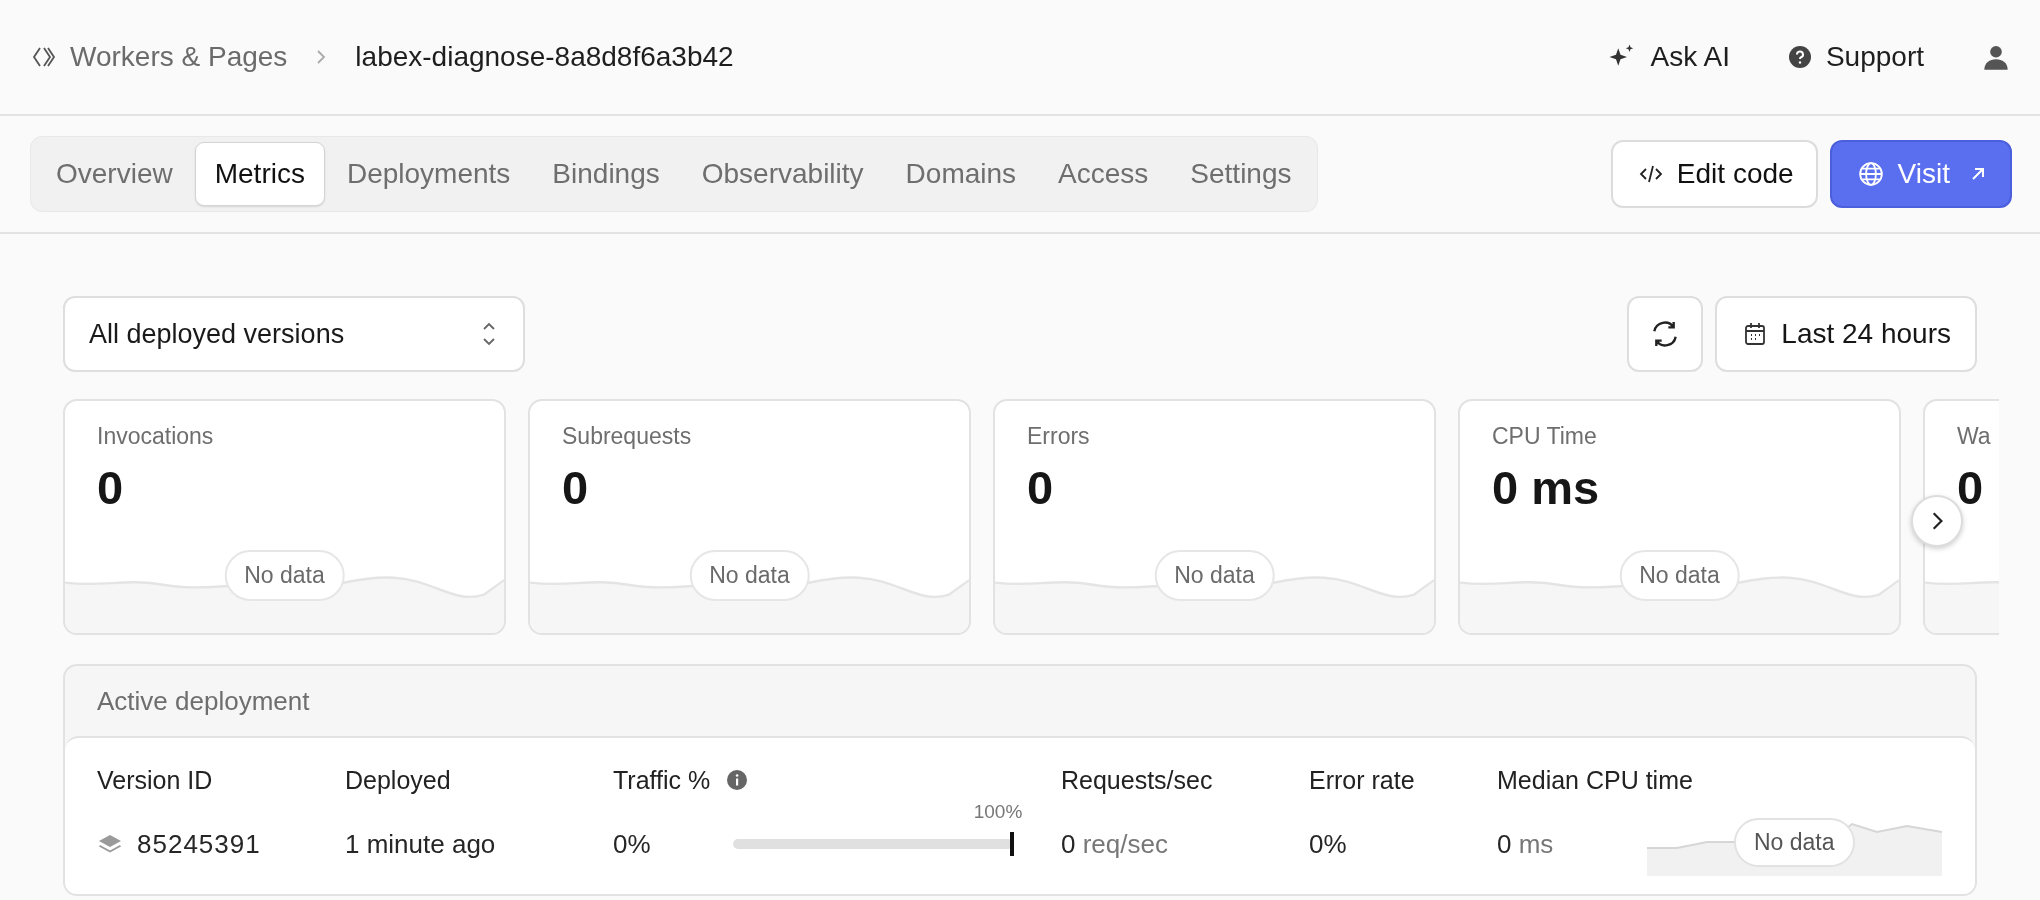  I want to click on time-range-button: Last 24 hours, so click(1846, 334).